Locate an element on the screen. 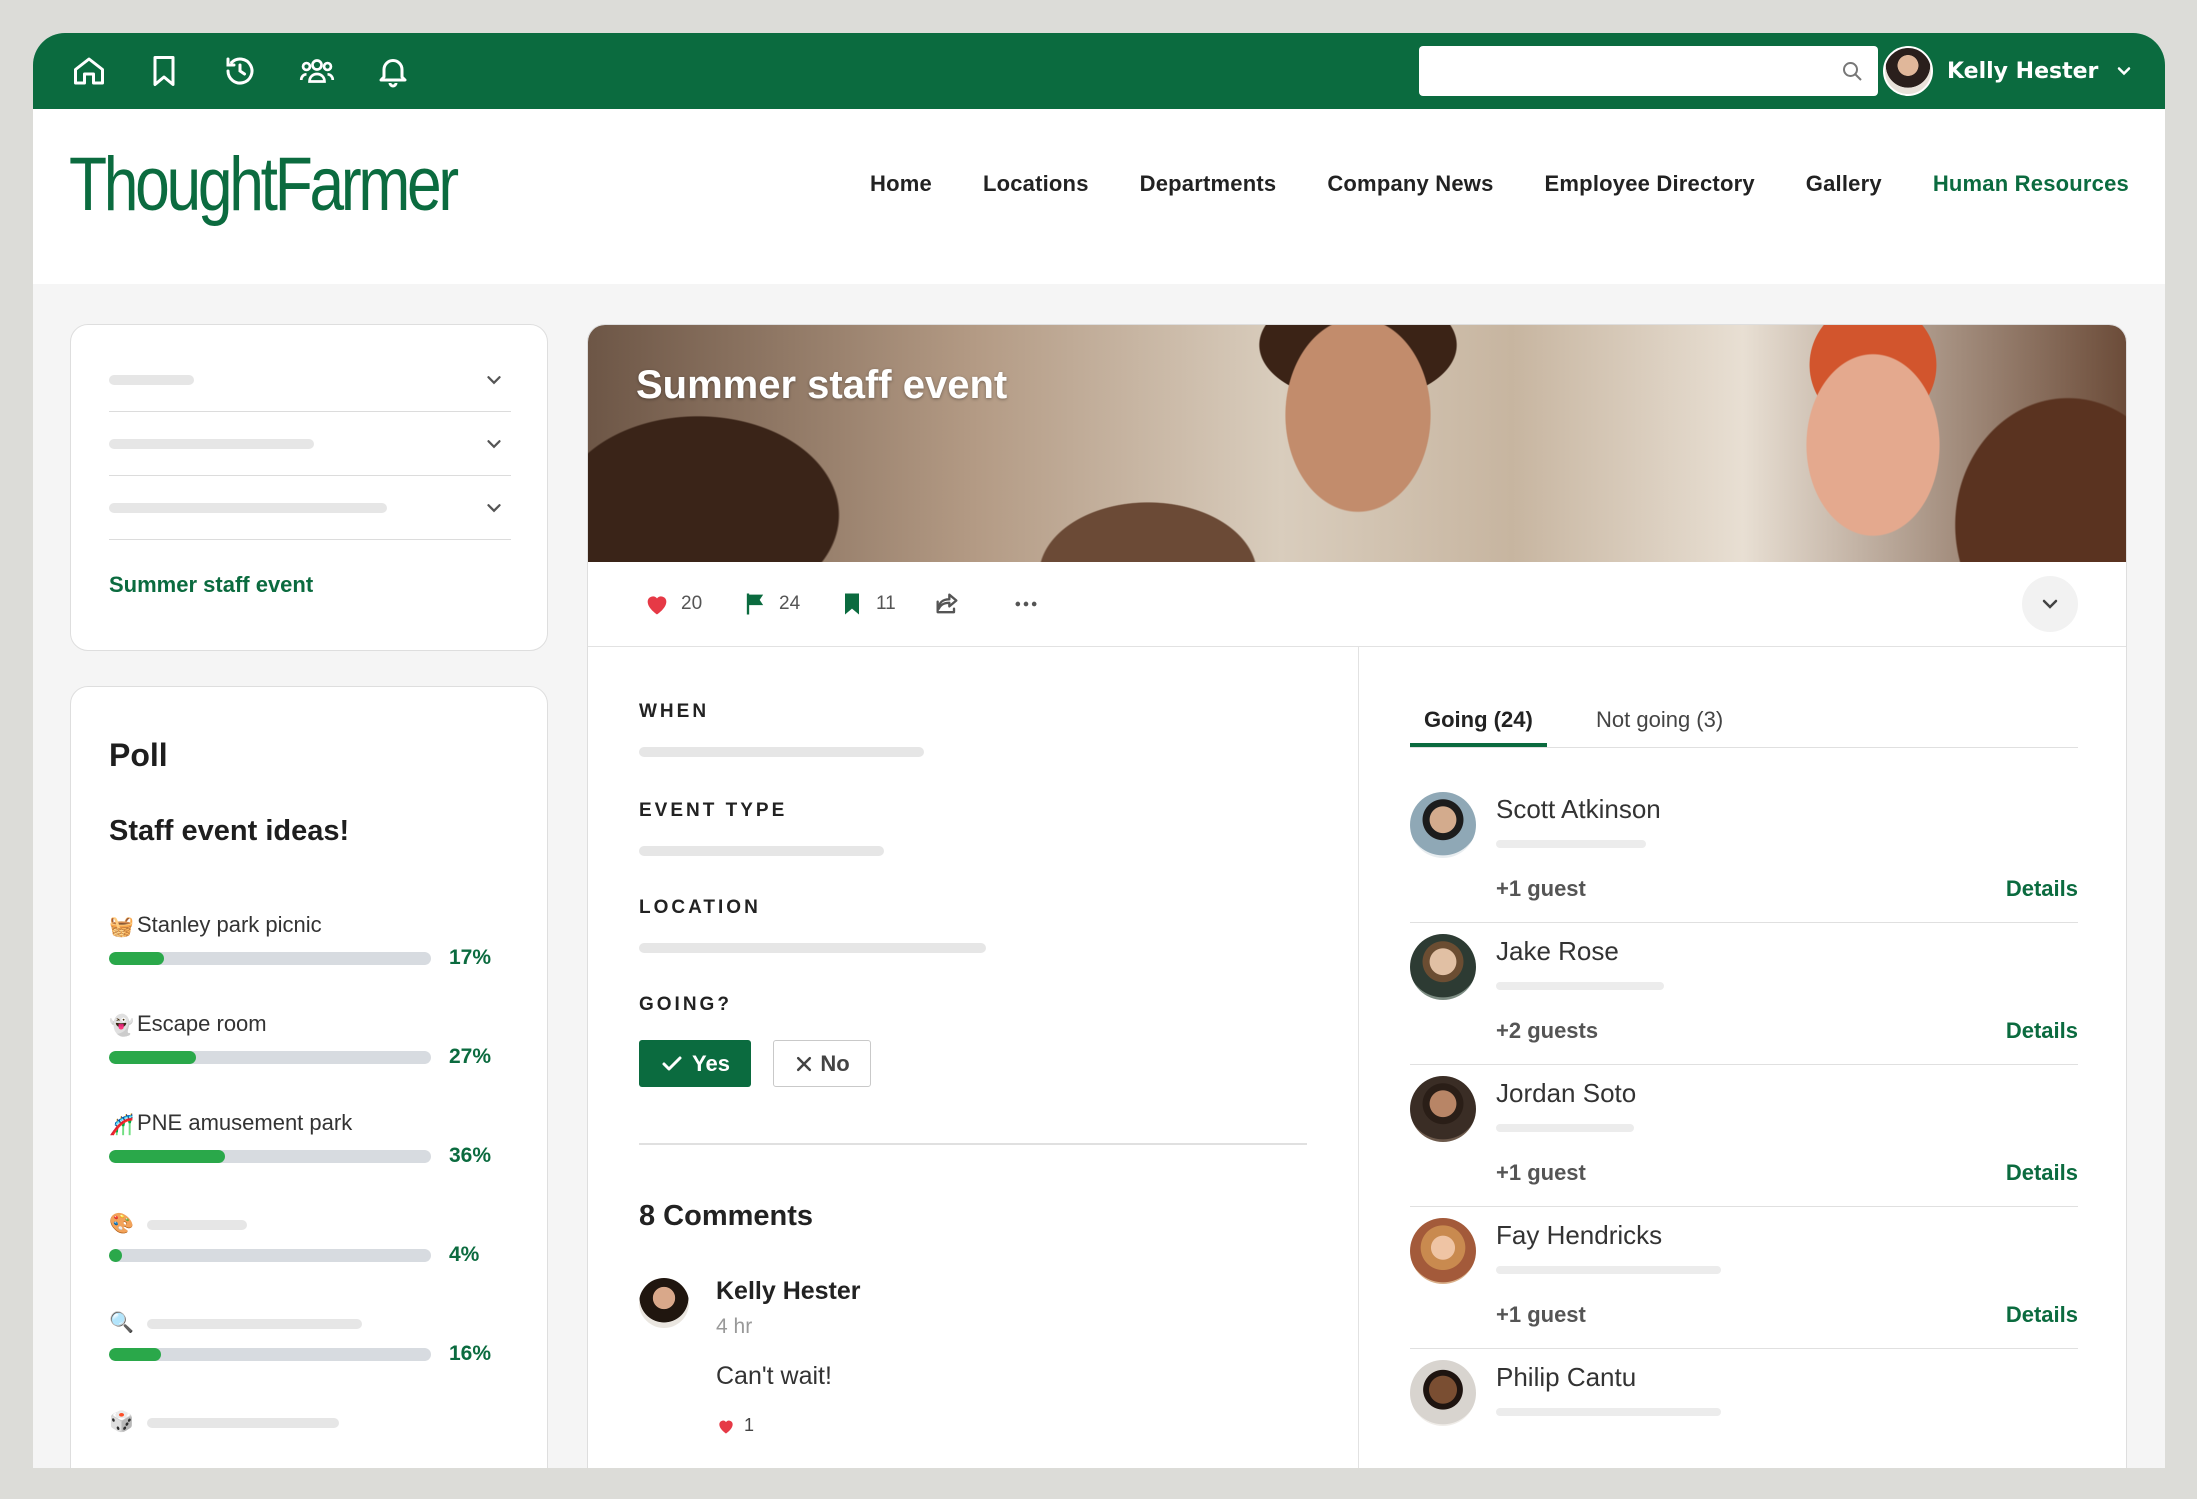 This screenshot has height=1499, width=2197. user-name: Kelly Hester is located at coordinates (2023, 71).